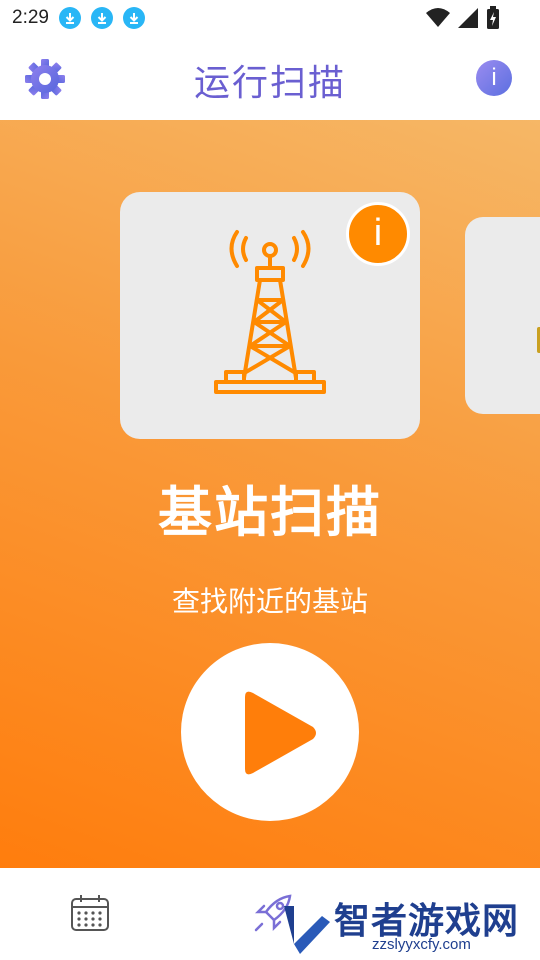 Image resolution: width=540 pixels, height=960 pixels. What do you see at coordinates (421, 944) in the screenshot?
I see `watermark-url: zzslyyxcfy.com` at bounding box center [421, 944].